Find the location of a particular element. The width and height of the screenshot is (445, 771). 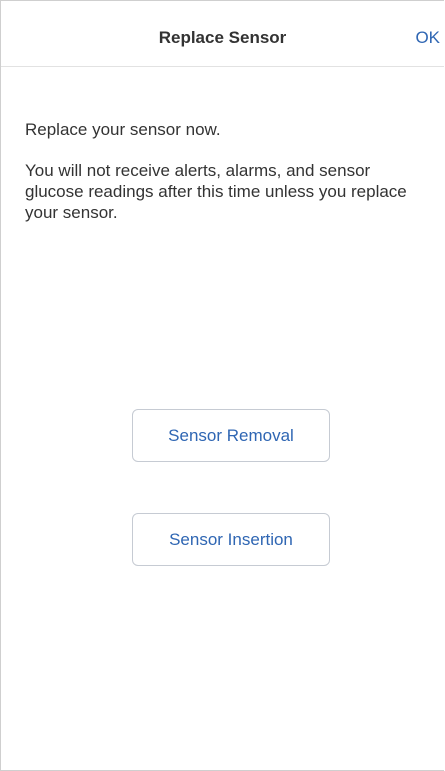

replace-now-message: Replace your sensor now. is located at coordinates (123, 129).